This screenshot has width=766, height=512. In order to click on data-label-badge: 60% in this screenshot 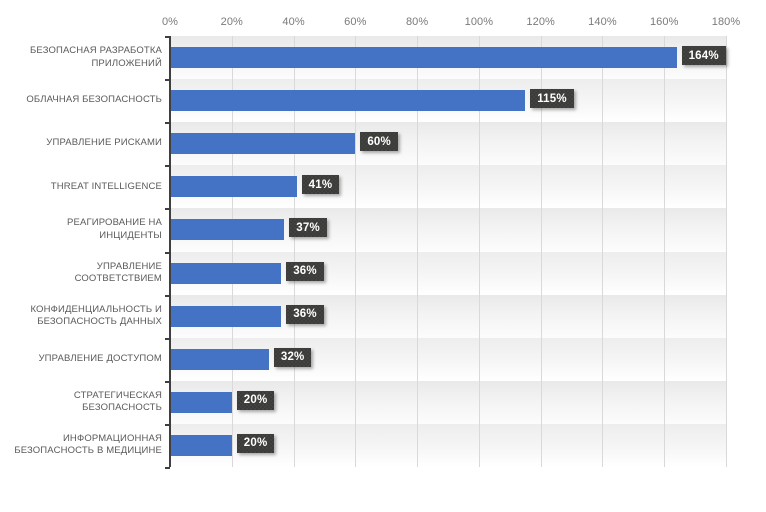, I will do `click(379, 142)`.